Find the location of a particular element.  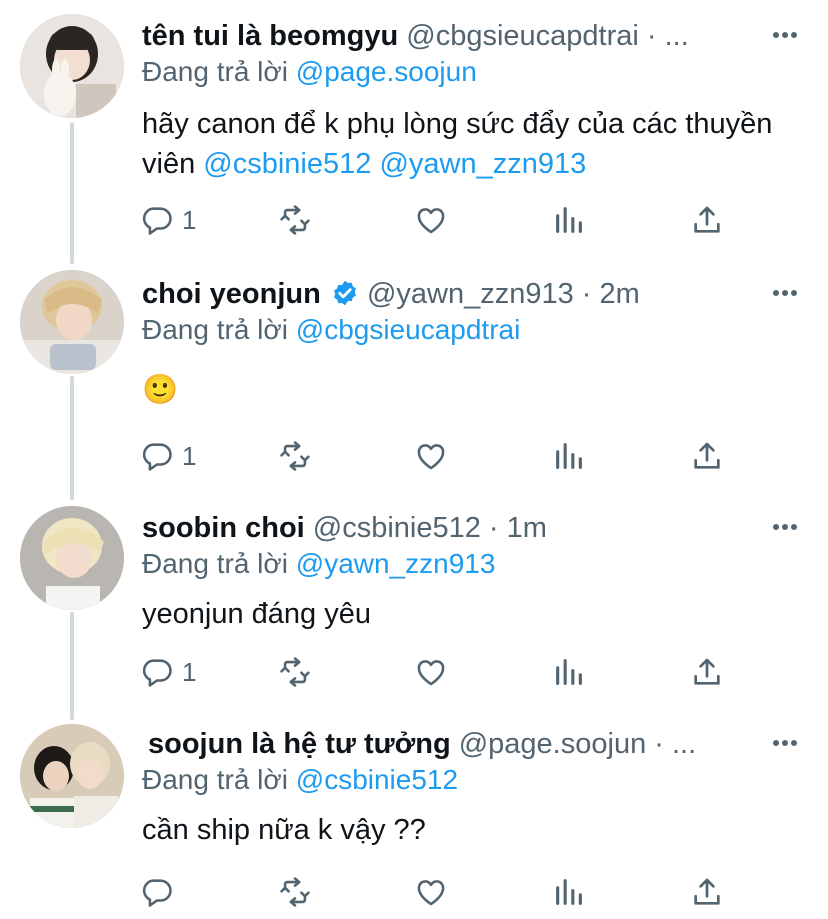

mention-link: @yawn_zzn913 is located at coordinates (482, 164).